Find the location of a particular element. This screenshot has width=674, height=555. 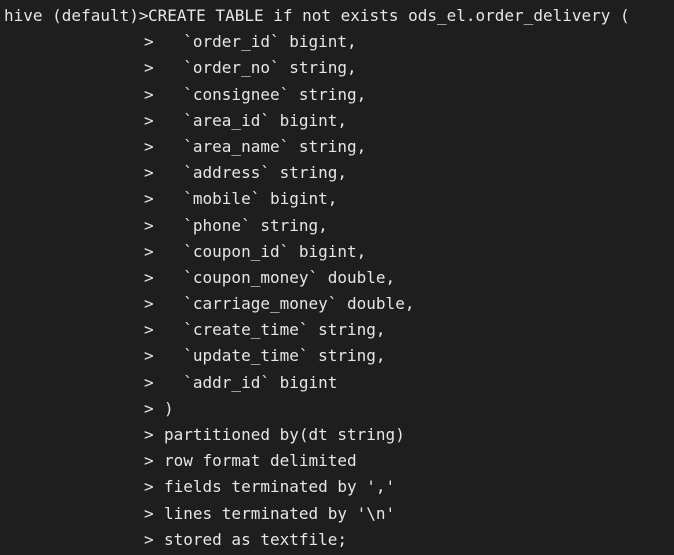

sql-line: `address` string, is located at coordinates (256, 173).